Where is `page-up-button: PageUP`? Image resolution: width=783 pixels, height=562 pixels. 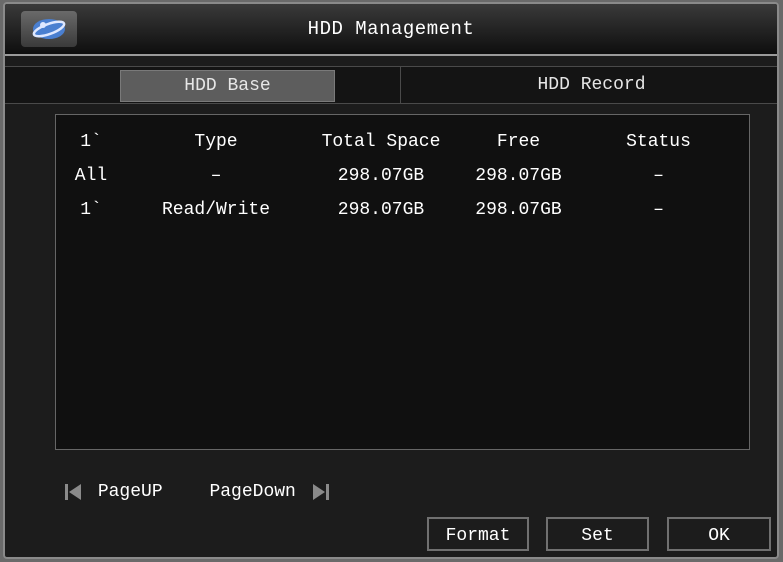 page-up-button: PageUP is located at coordinates (130, 492).